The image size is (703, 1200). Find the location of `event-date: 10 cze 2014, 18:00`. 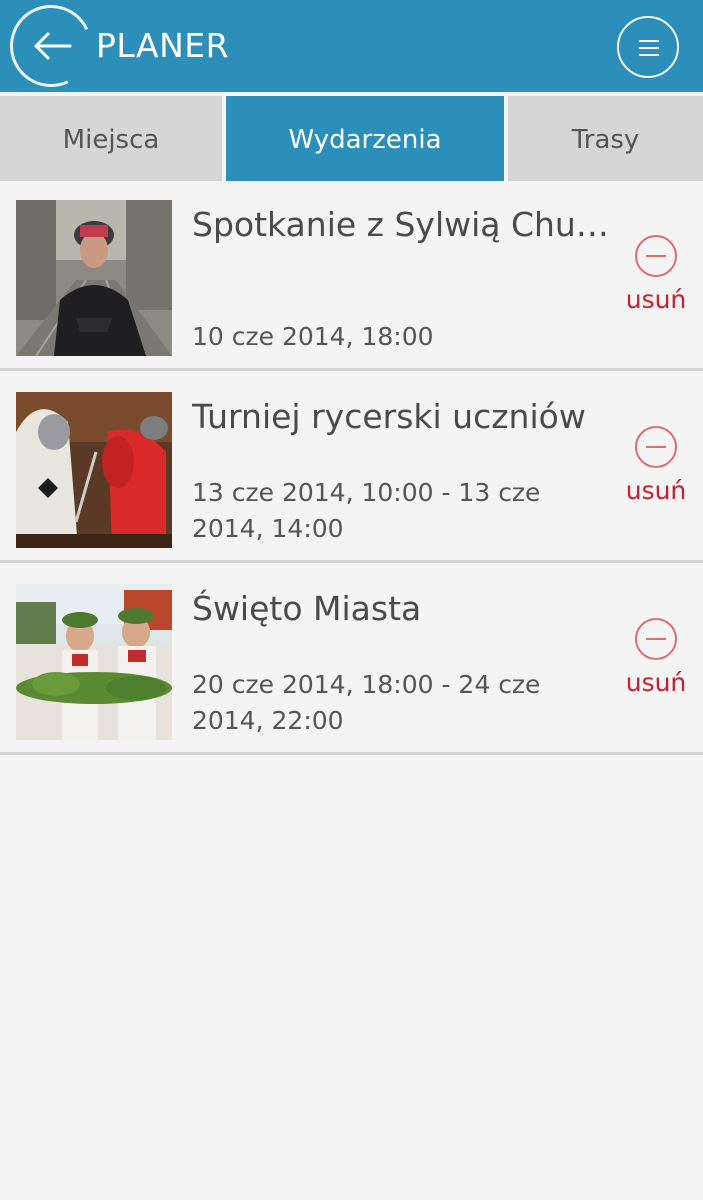

event-date: 10 cze 2014, 18:00 is located at coordinates (313, 336).